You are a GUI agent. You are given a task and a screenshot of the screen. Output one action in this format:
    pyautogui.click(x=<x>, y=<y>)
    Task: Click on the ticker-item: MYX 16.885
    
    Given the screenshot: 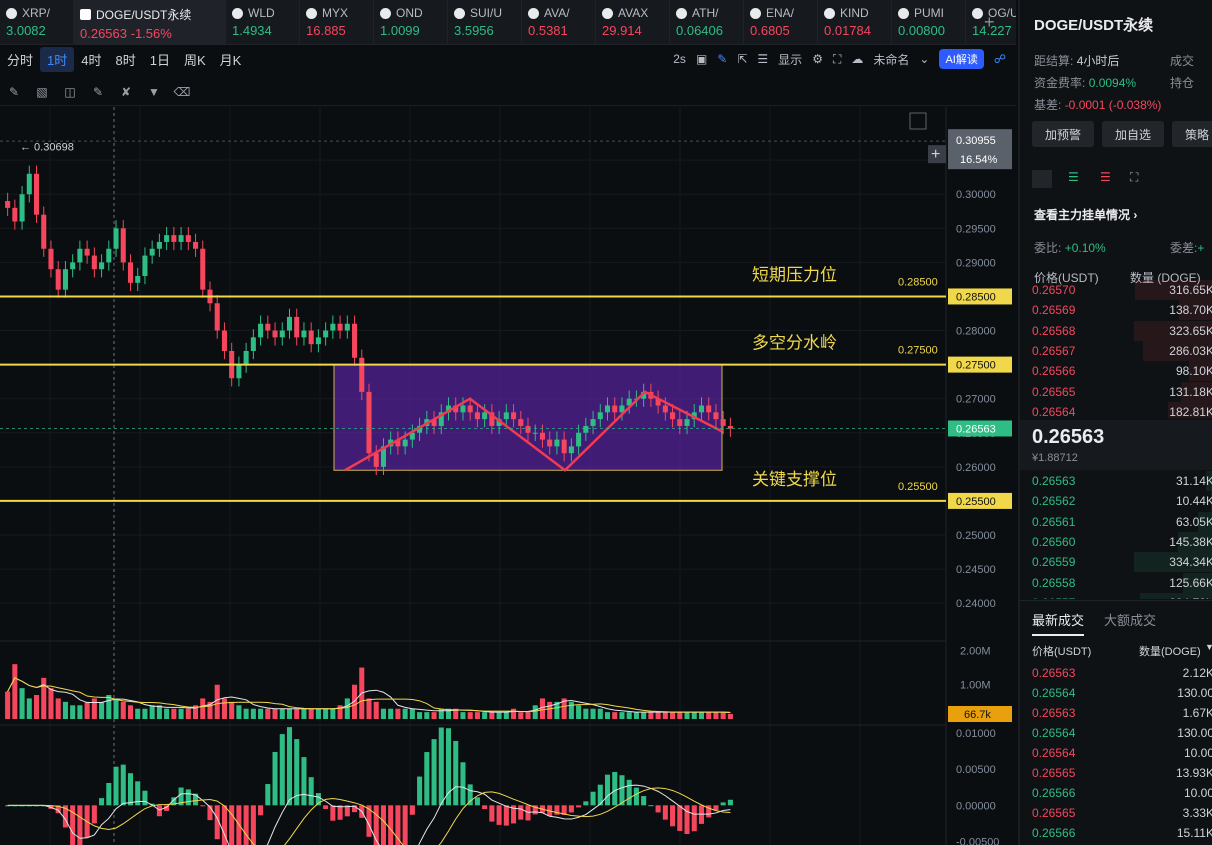 What is the action you would take?
    pyautogui.click(x=337, y=22)
    